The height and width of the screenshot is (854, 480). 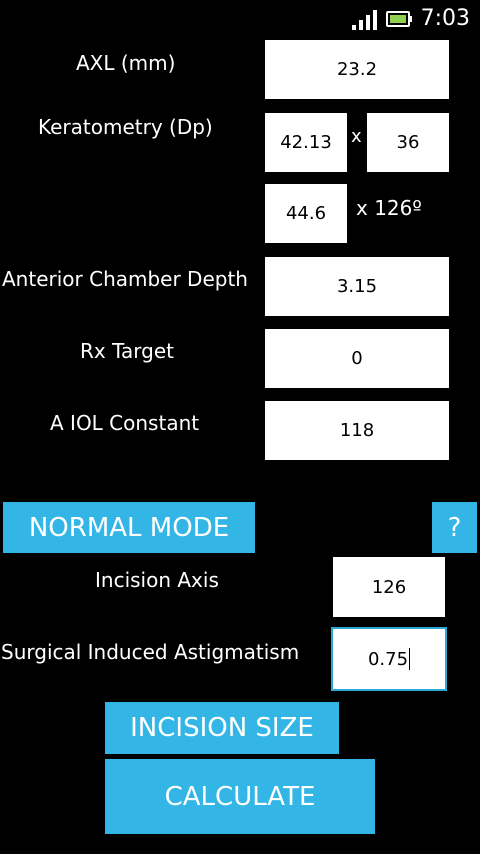 What do you see at coordinates (125, 127) in the screenshot?
I see `keratometry-label: Keratometry (Dp)` at bounding box center [125, 127].